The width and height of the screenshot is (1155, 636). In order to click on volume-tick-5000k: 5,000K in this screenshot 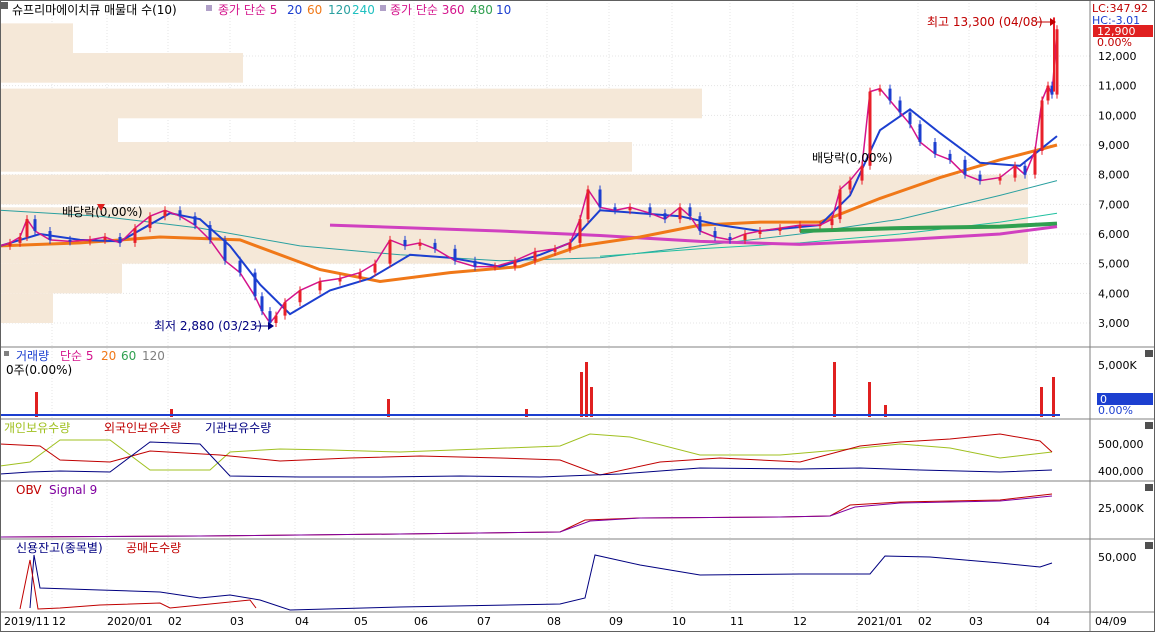, I will do `click(1117, 365)`.